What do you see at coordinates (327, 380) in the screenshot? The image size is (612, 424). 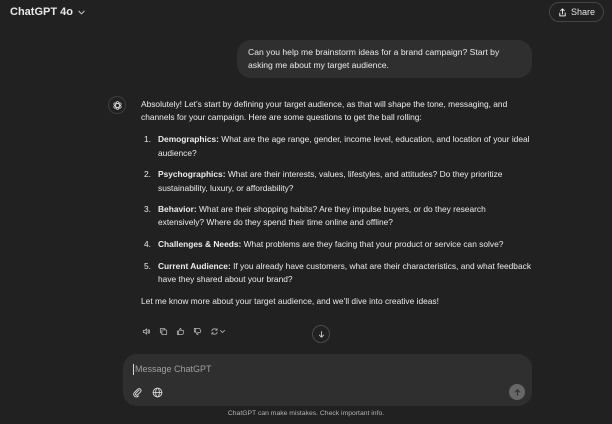 I see `message-composer: Message ChatGPT` at bounding box center [327, 380].